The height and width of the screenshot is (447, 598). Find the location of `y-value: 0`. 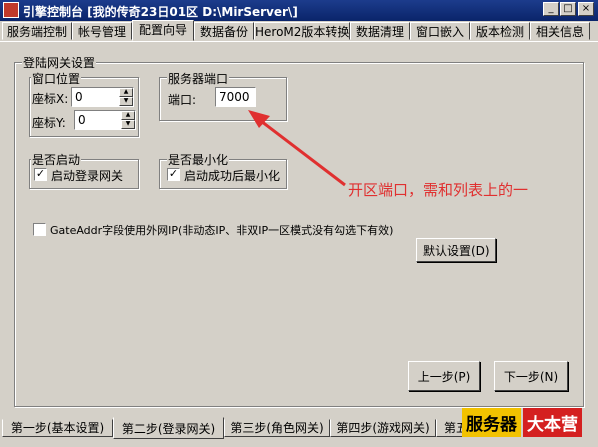

y-value: 0 is located at coordinates (82, 120).